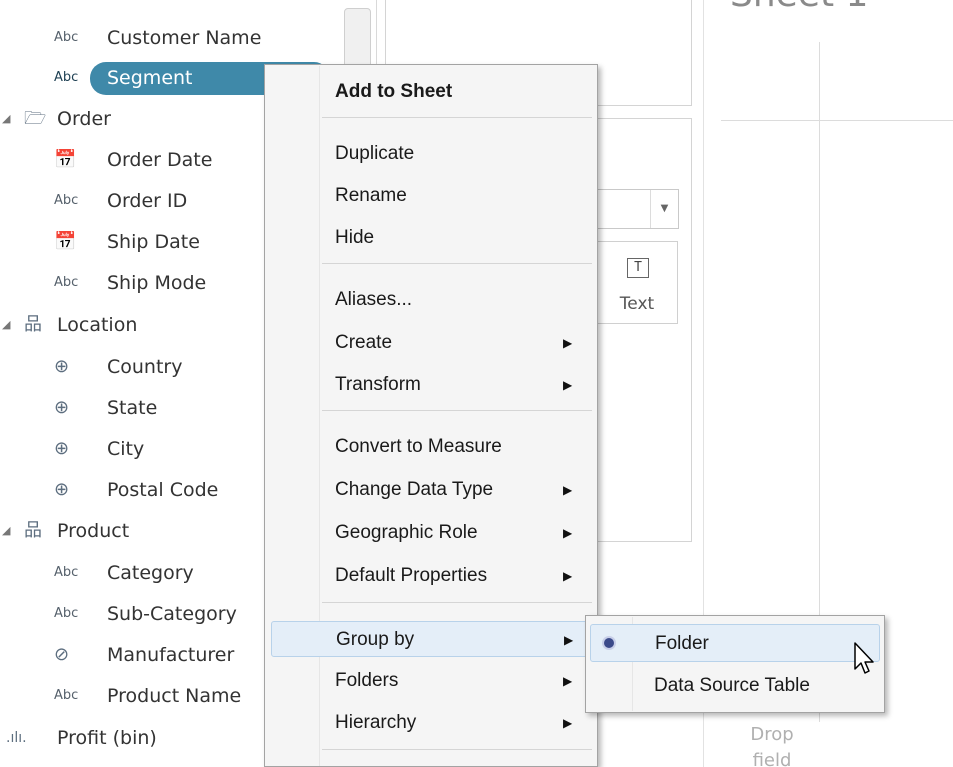 This screenshot has height=767, width=953. I want to click on field-label: Manufacturer, so click(171, 655).